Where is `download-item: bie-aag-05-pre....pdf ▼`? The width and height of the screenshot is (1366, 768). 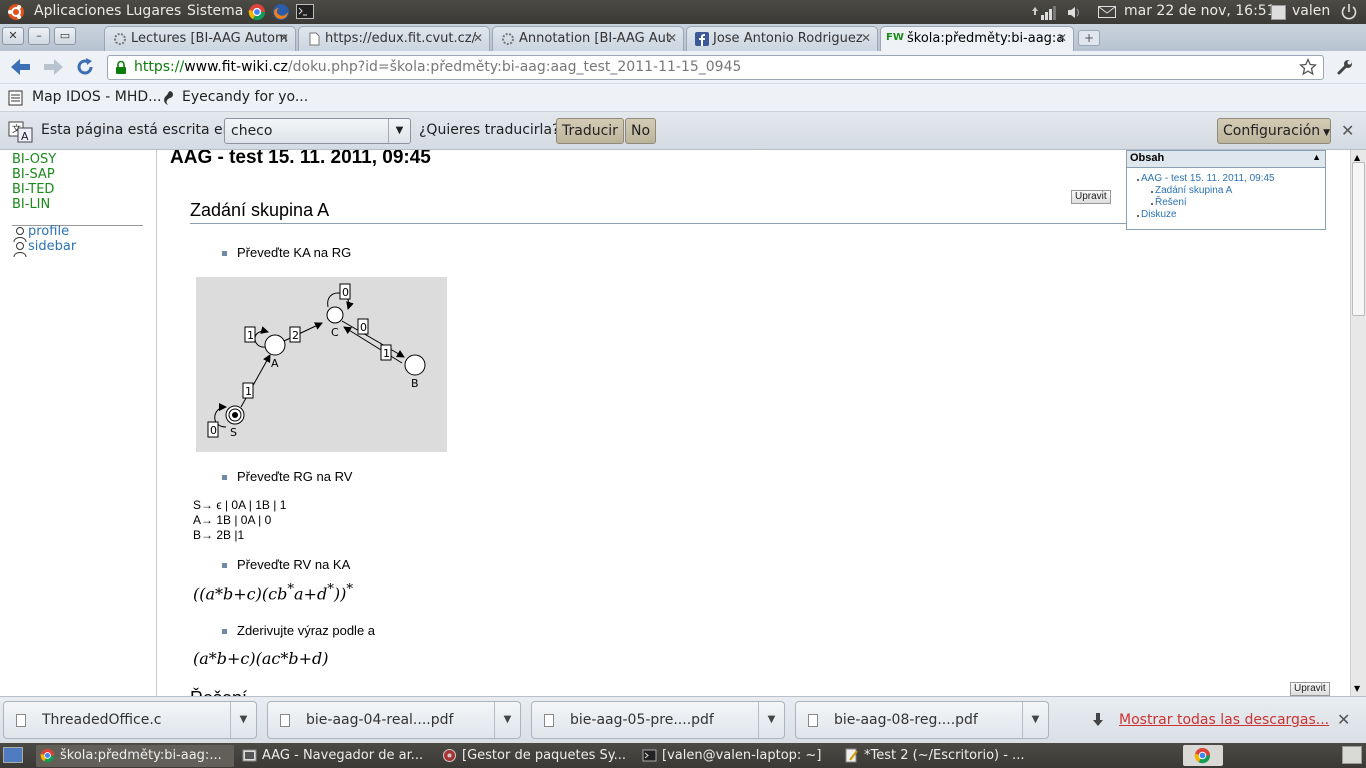
download-item: bie-aag-05-pre....pdf ▼ is located at coordinates (658, 720).